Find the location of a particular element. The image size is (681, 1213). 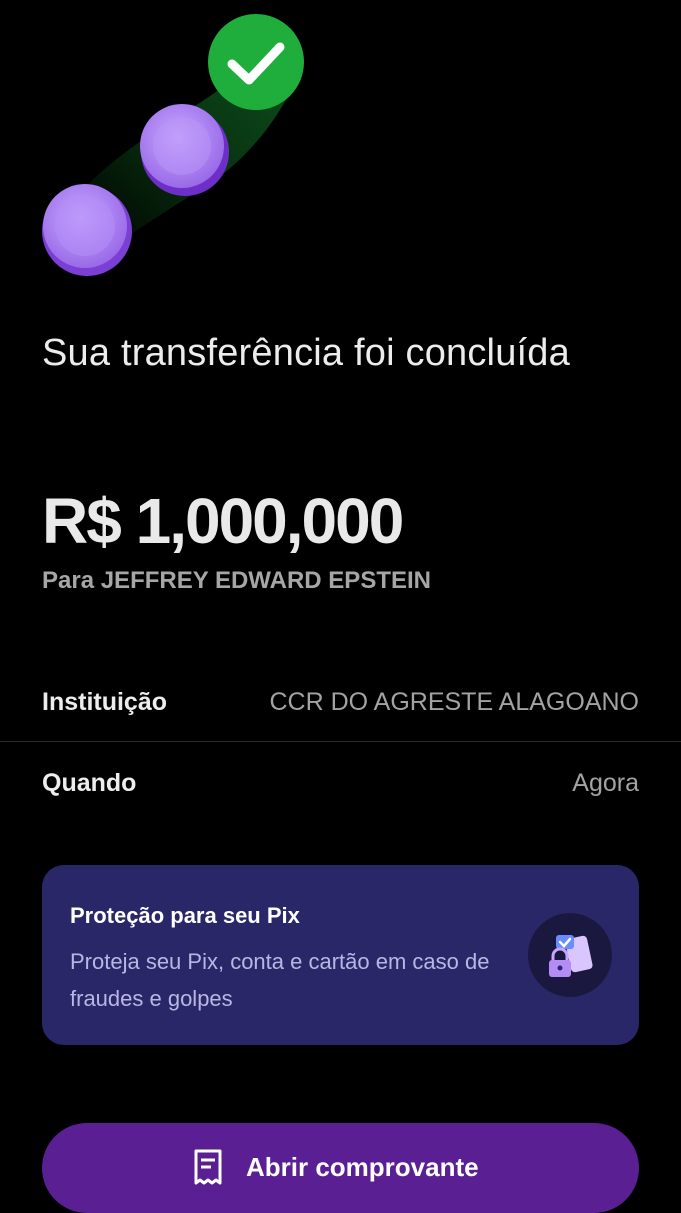

divider is located at coordinates (340, 741).